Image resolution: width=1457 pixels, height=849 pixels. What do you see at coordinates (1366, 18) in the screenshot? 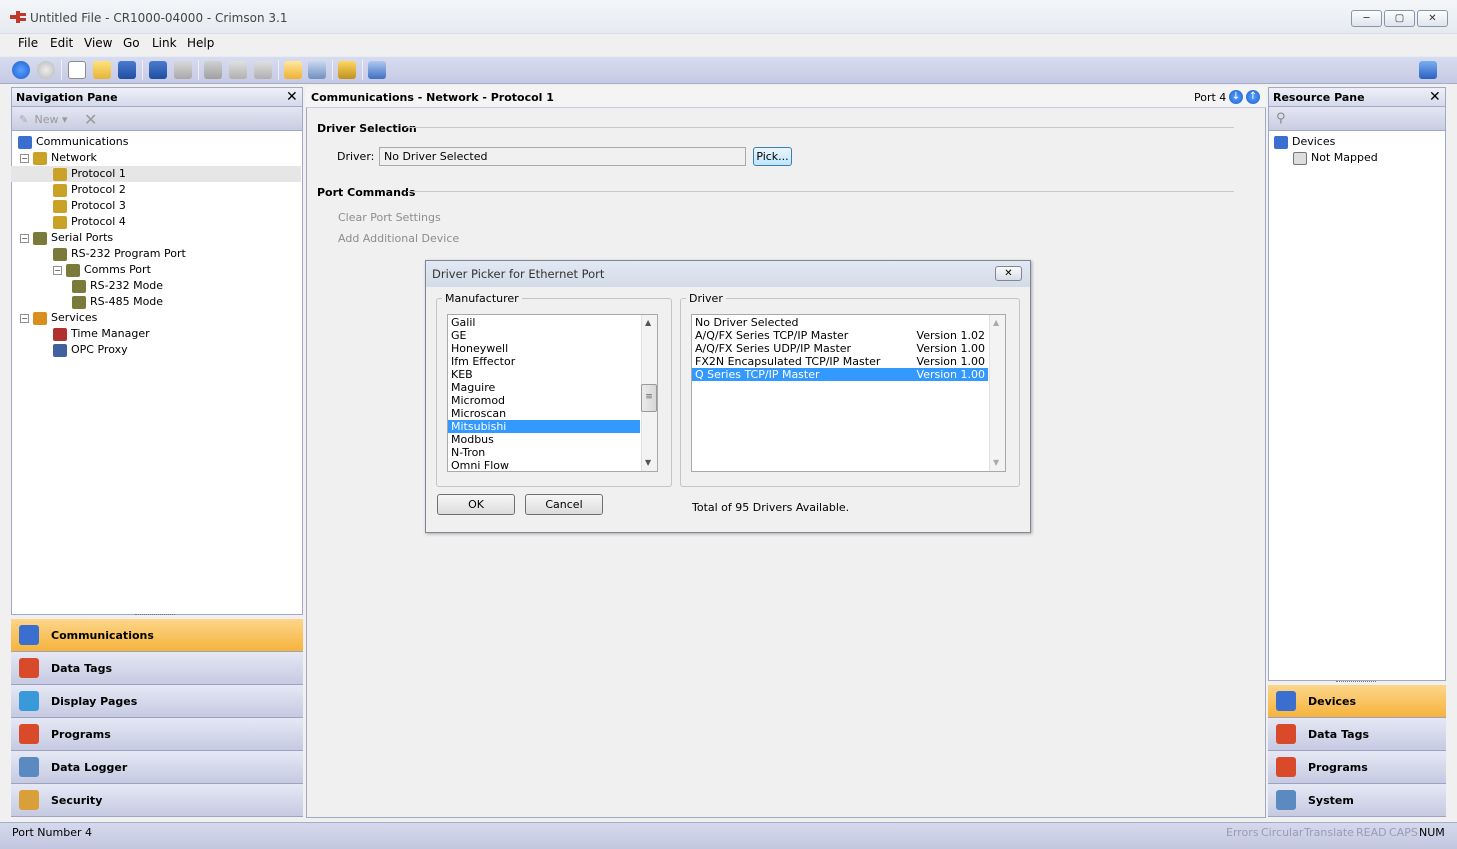
I see `minimize-button: ─` at bounding box center [1366, 18].